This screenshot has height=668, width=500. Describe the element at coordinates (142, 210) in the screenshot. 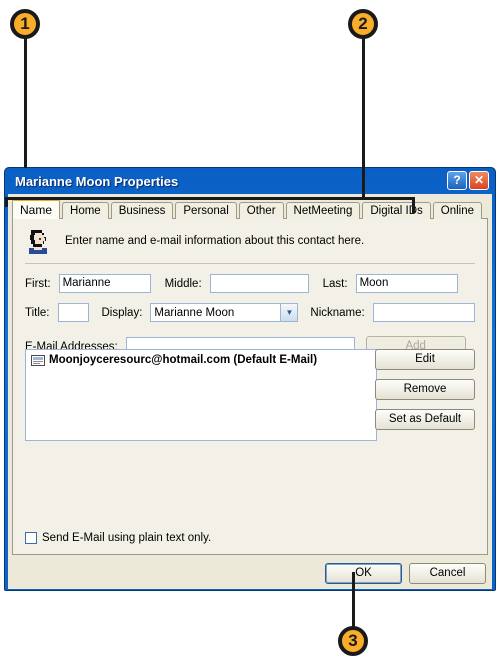

I see `tab-business: Business` at that location.